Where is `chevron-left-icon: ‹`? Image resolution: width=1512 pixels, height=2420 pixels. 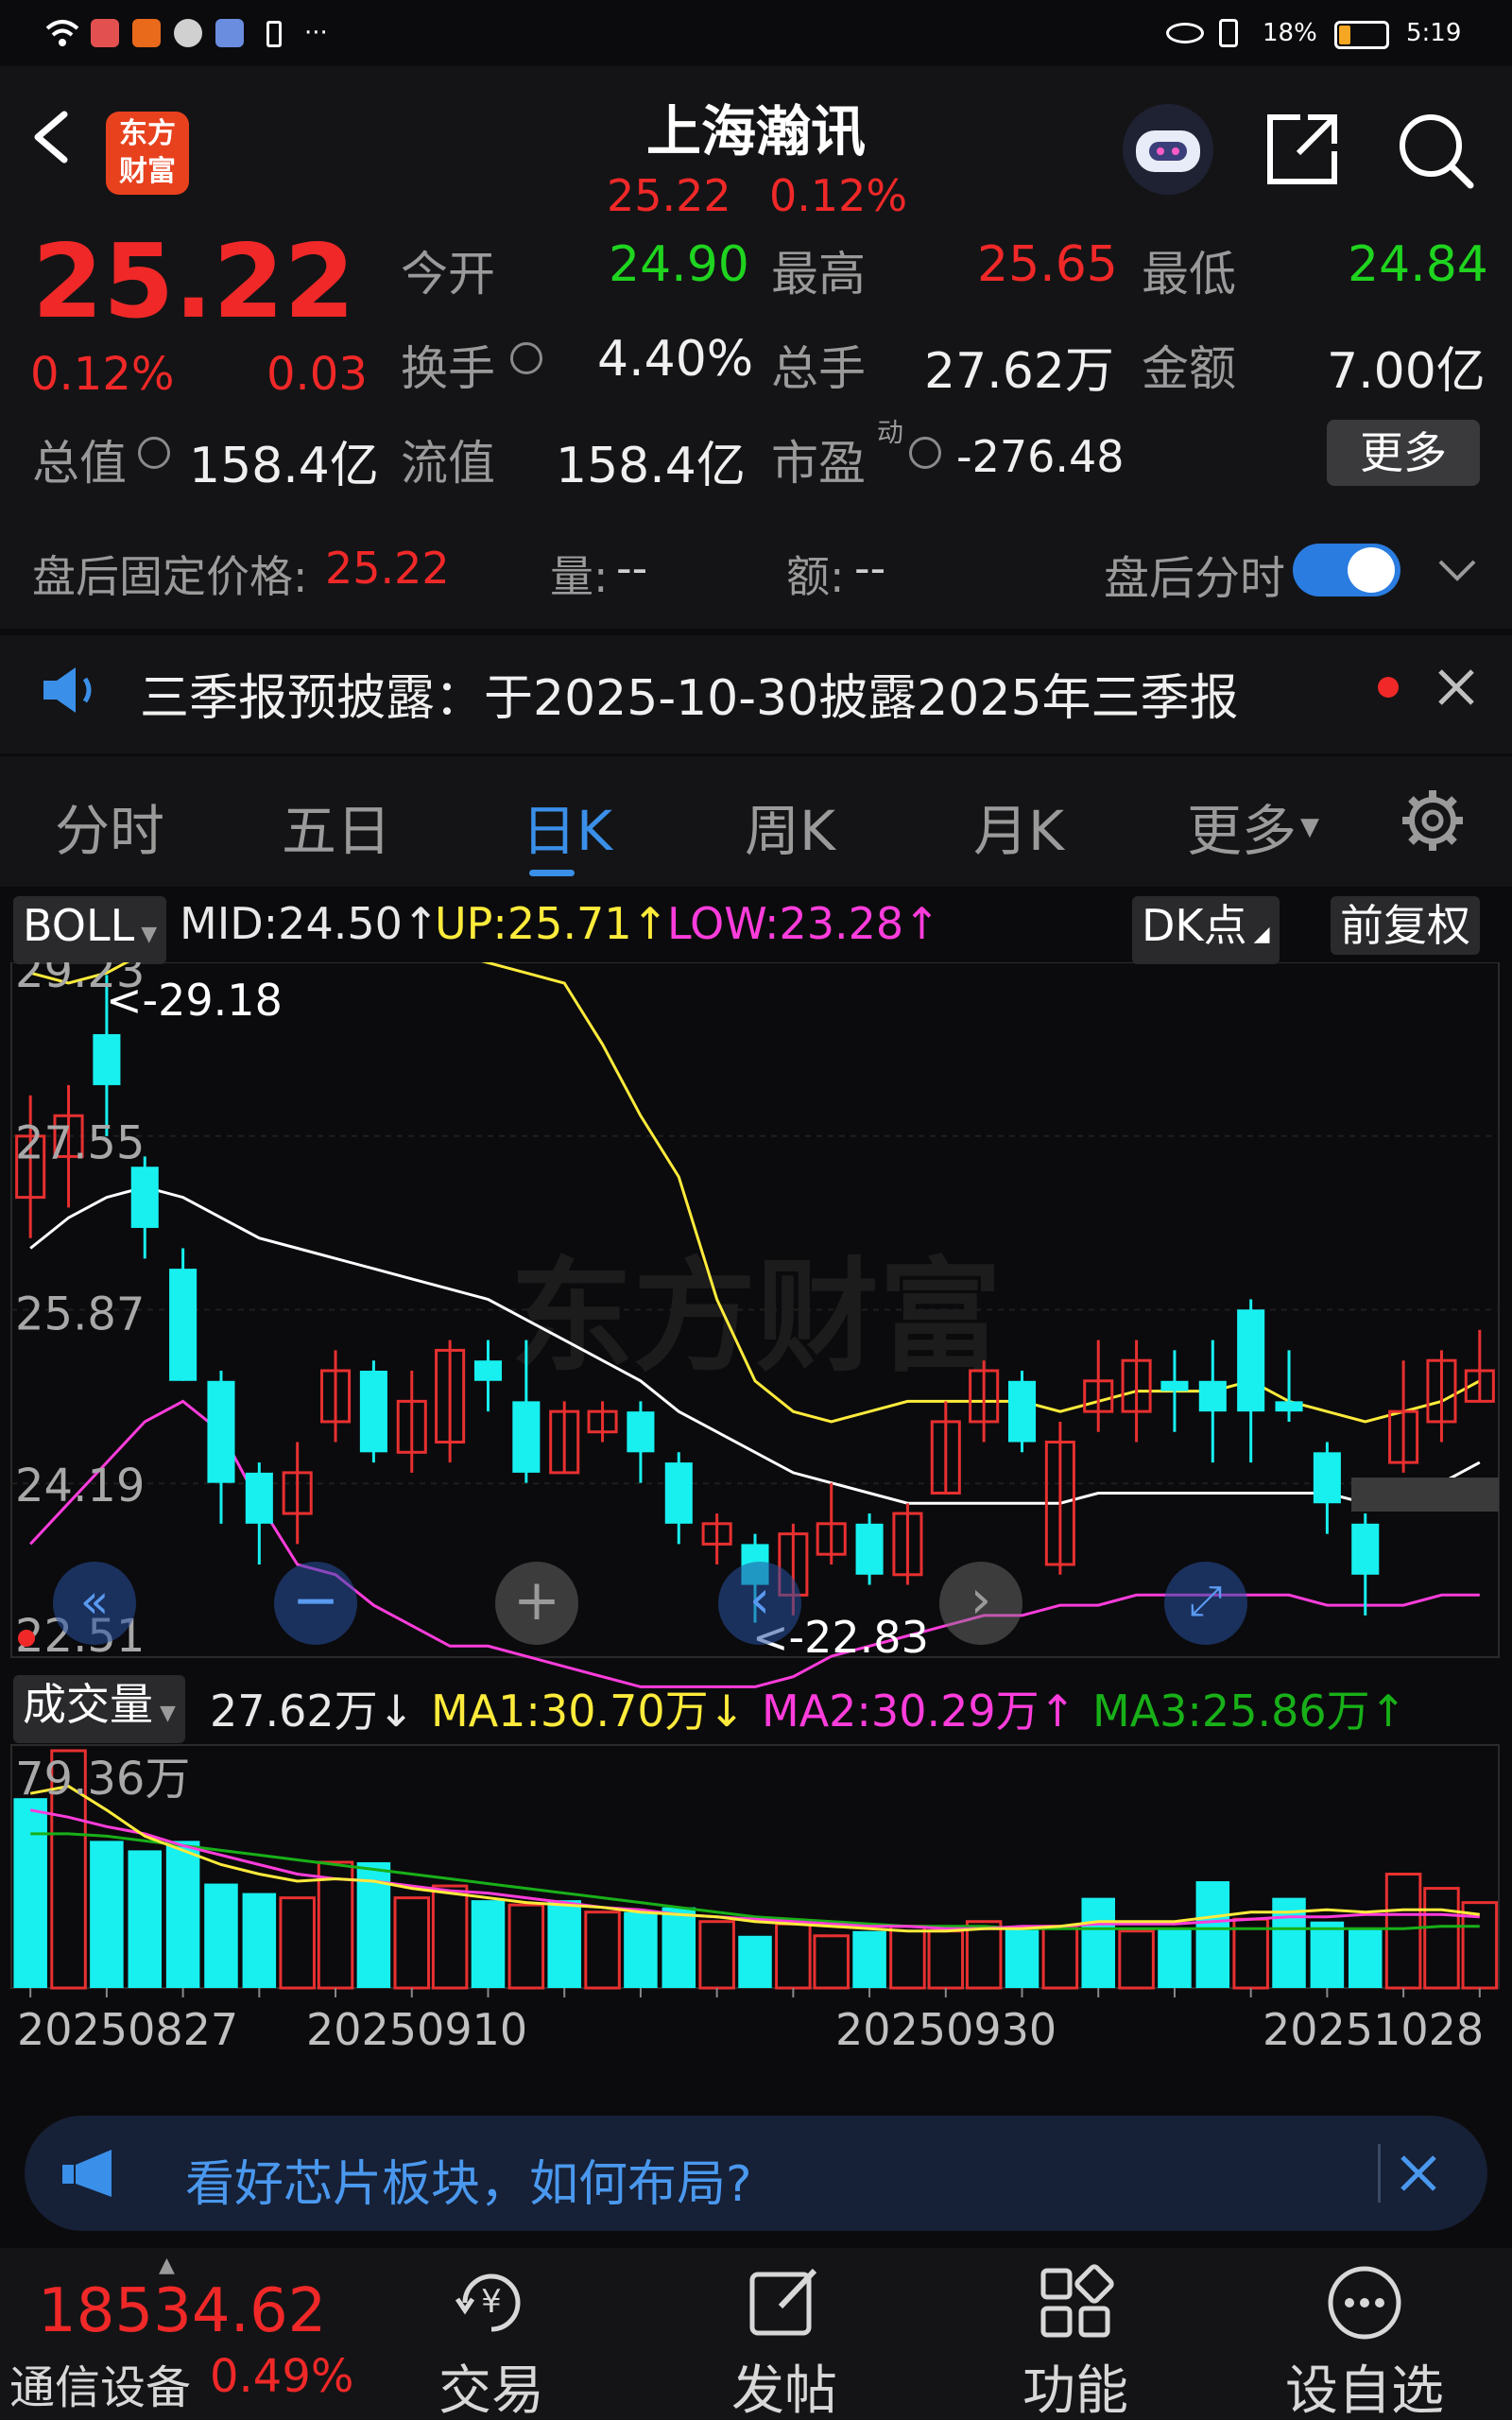 chevron-left-icon: ‹ is located at coordinates (759, 1600).